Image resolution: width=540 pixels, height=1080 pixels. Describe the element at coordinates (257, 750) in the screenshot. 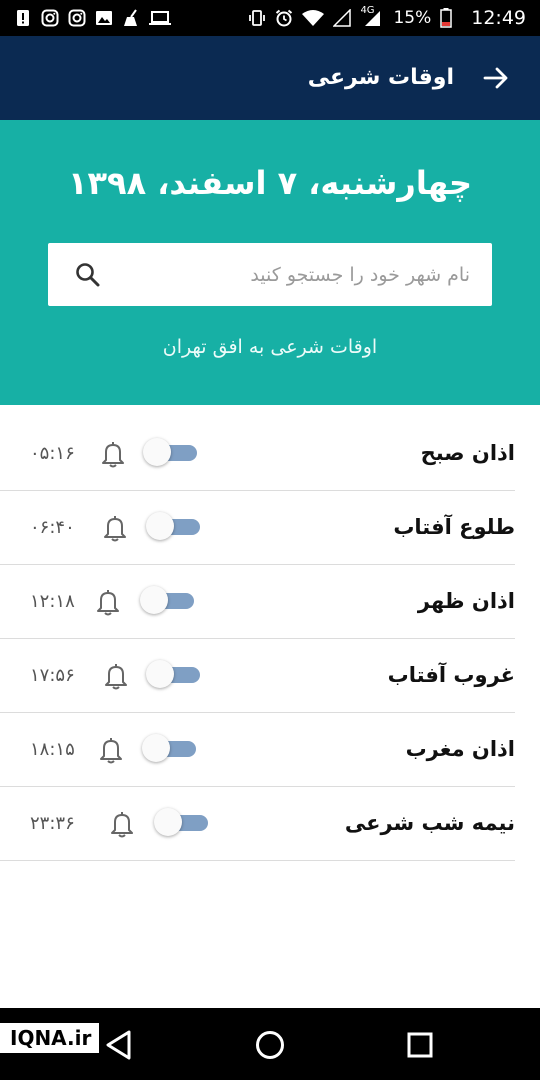

I see `prayer-row-maghrib: اذان مغرب ۱۸:۱۵` at that location.